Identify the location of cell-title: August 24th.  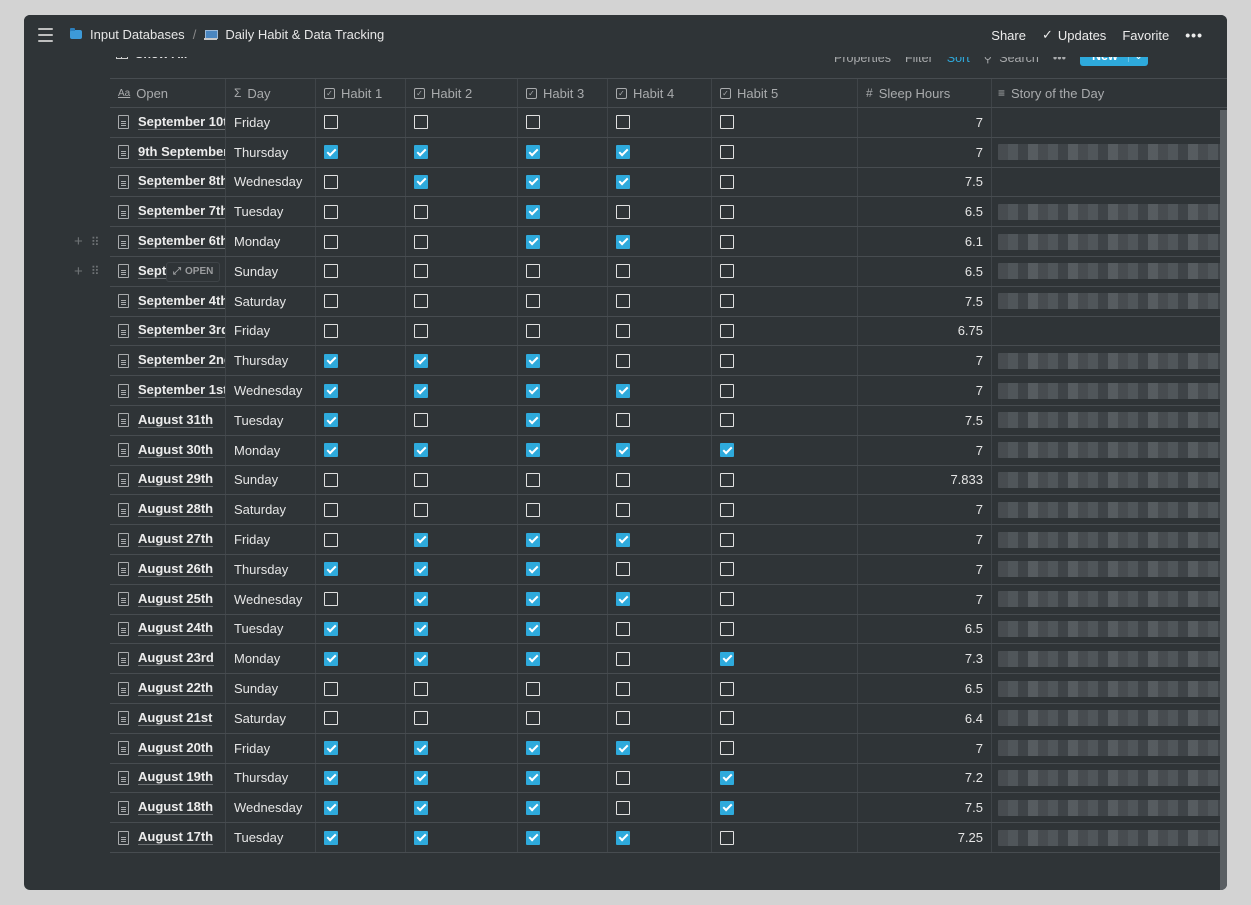
(168, 629).